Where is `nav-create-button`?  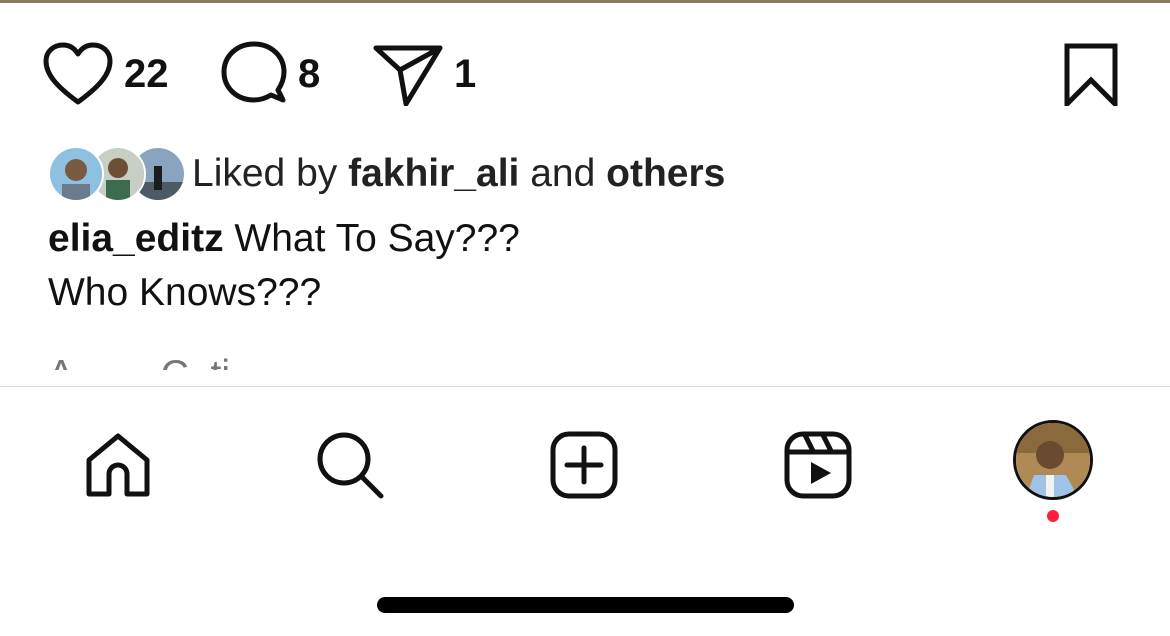
nav-create-button is located at coordinates (584, 465).